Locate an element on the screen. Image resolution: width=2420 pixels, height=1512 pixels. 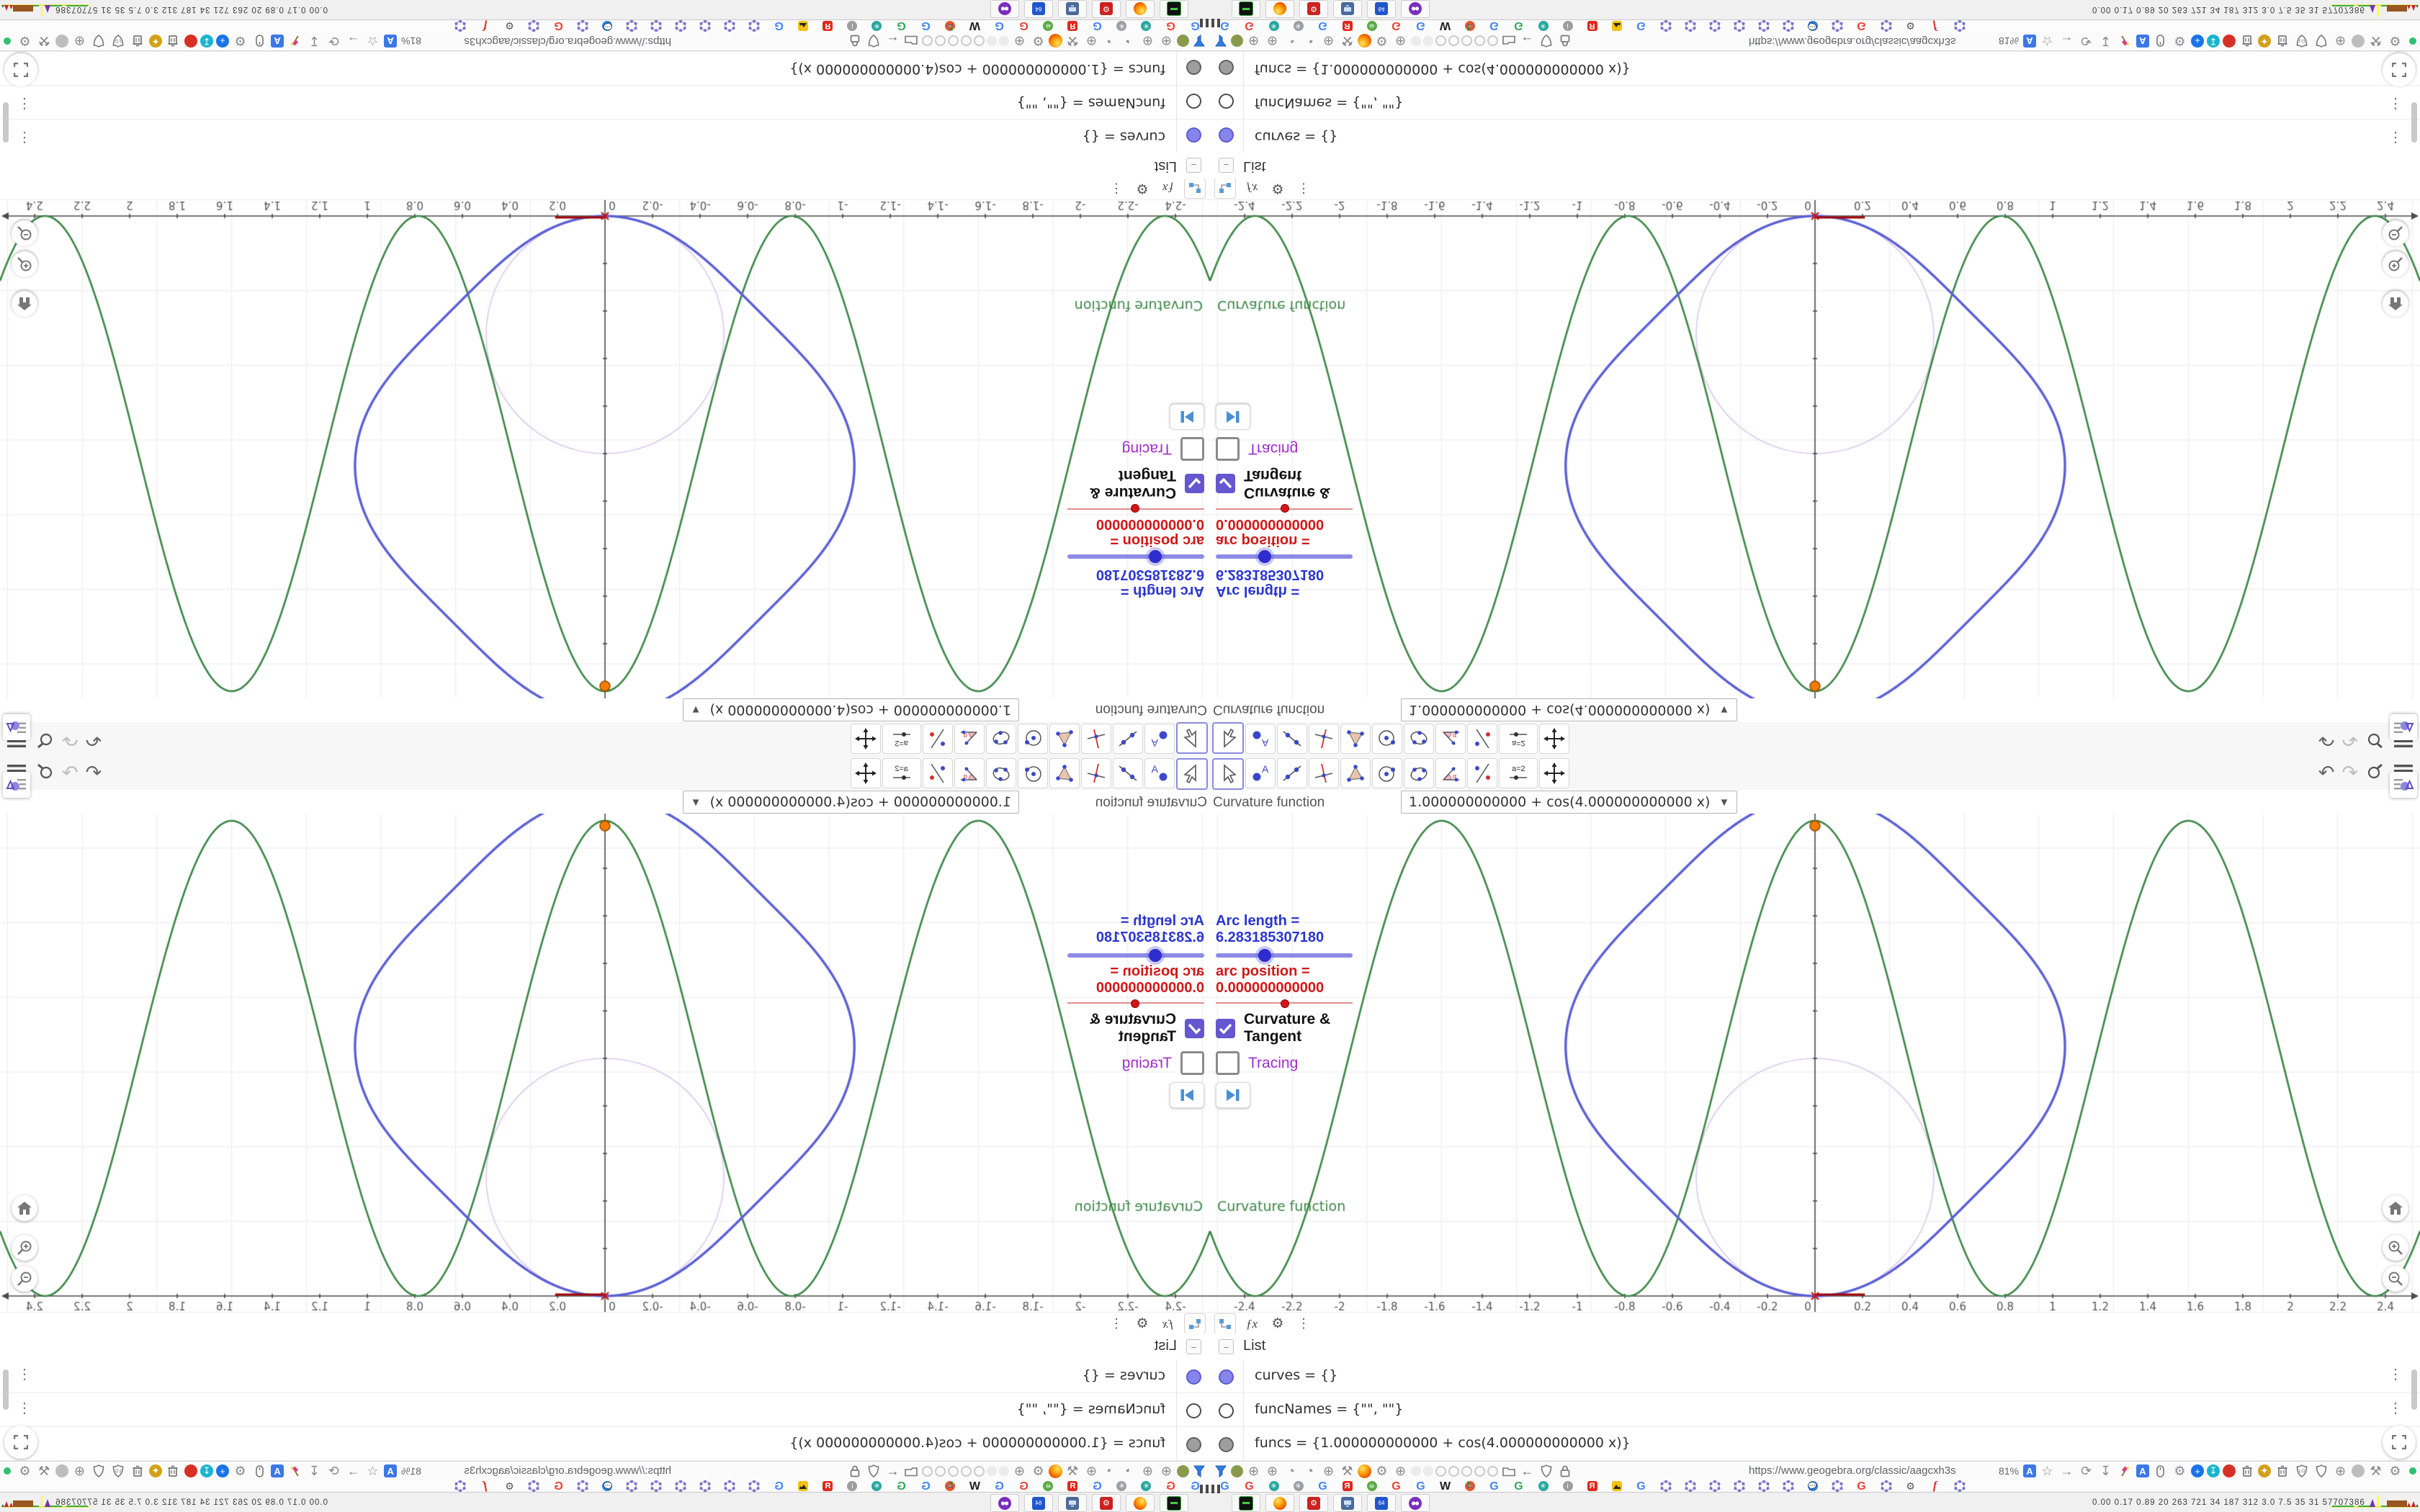
gauge-icon: ◔ is located at coordinates (1110, 1471).